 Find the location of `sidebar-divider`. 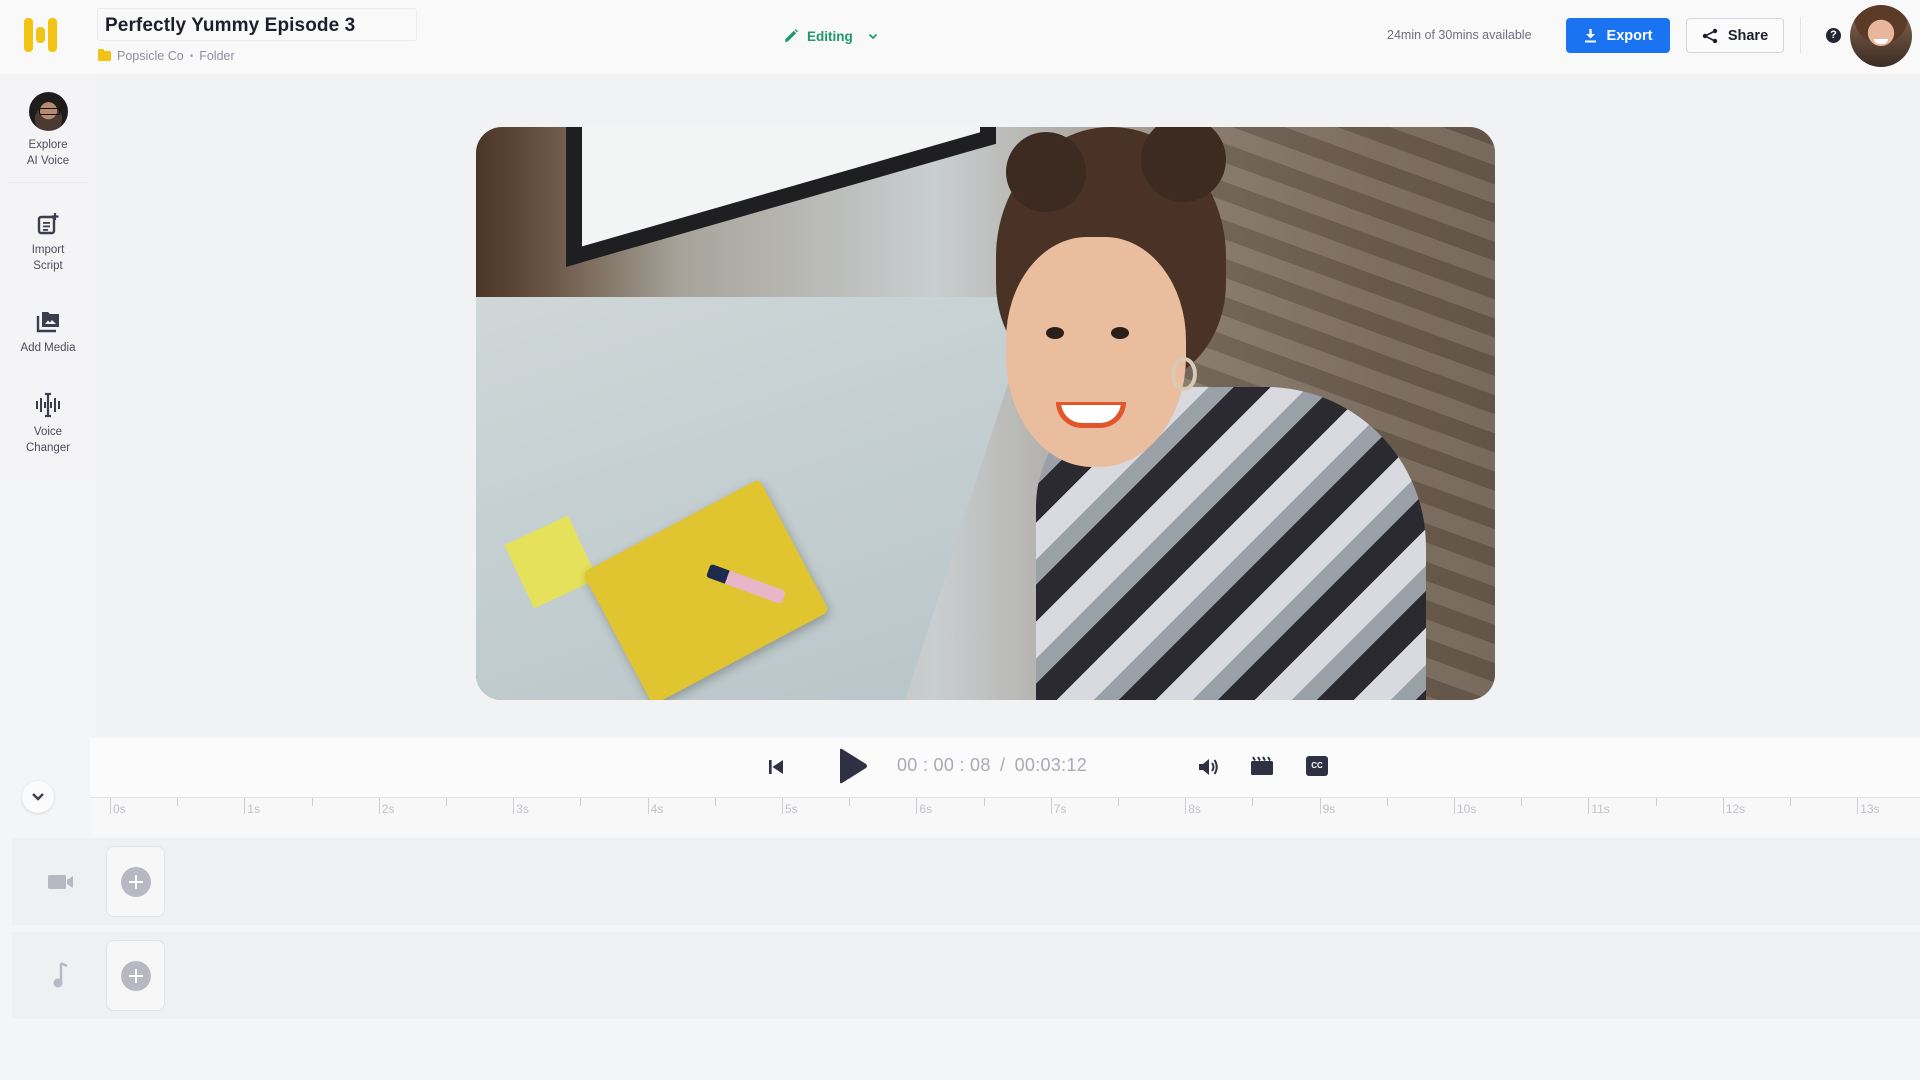

sidebar-divider is located at coordinates (48, 182).